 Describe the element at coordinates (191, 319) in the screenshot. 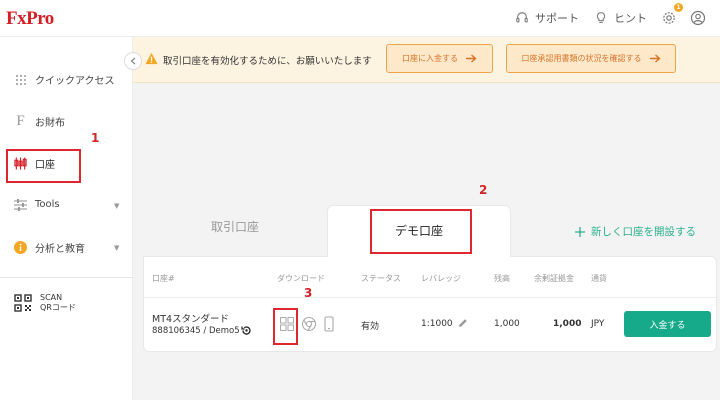

I see `account-type: MT4スタンダード` at that location.